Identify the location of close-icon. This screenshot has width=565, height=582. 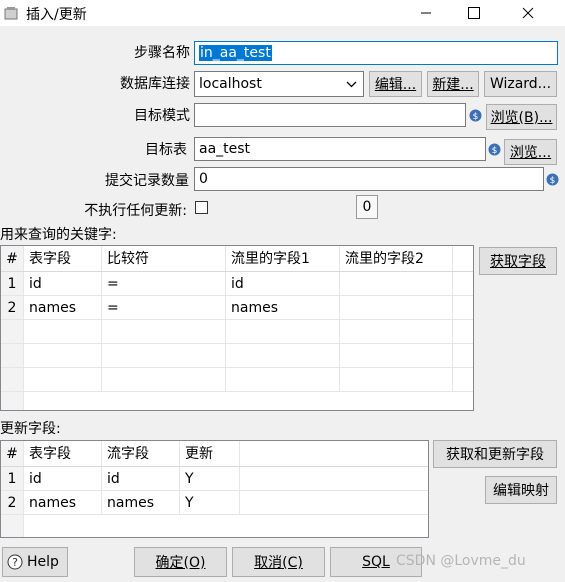
(528, 13).